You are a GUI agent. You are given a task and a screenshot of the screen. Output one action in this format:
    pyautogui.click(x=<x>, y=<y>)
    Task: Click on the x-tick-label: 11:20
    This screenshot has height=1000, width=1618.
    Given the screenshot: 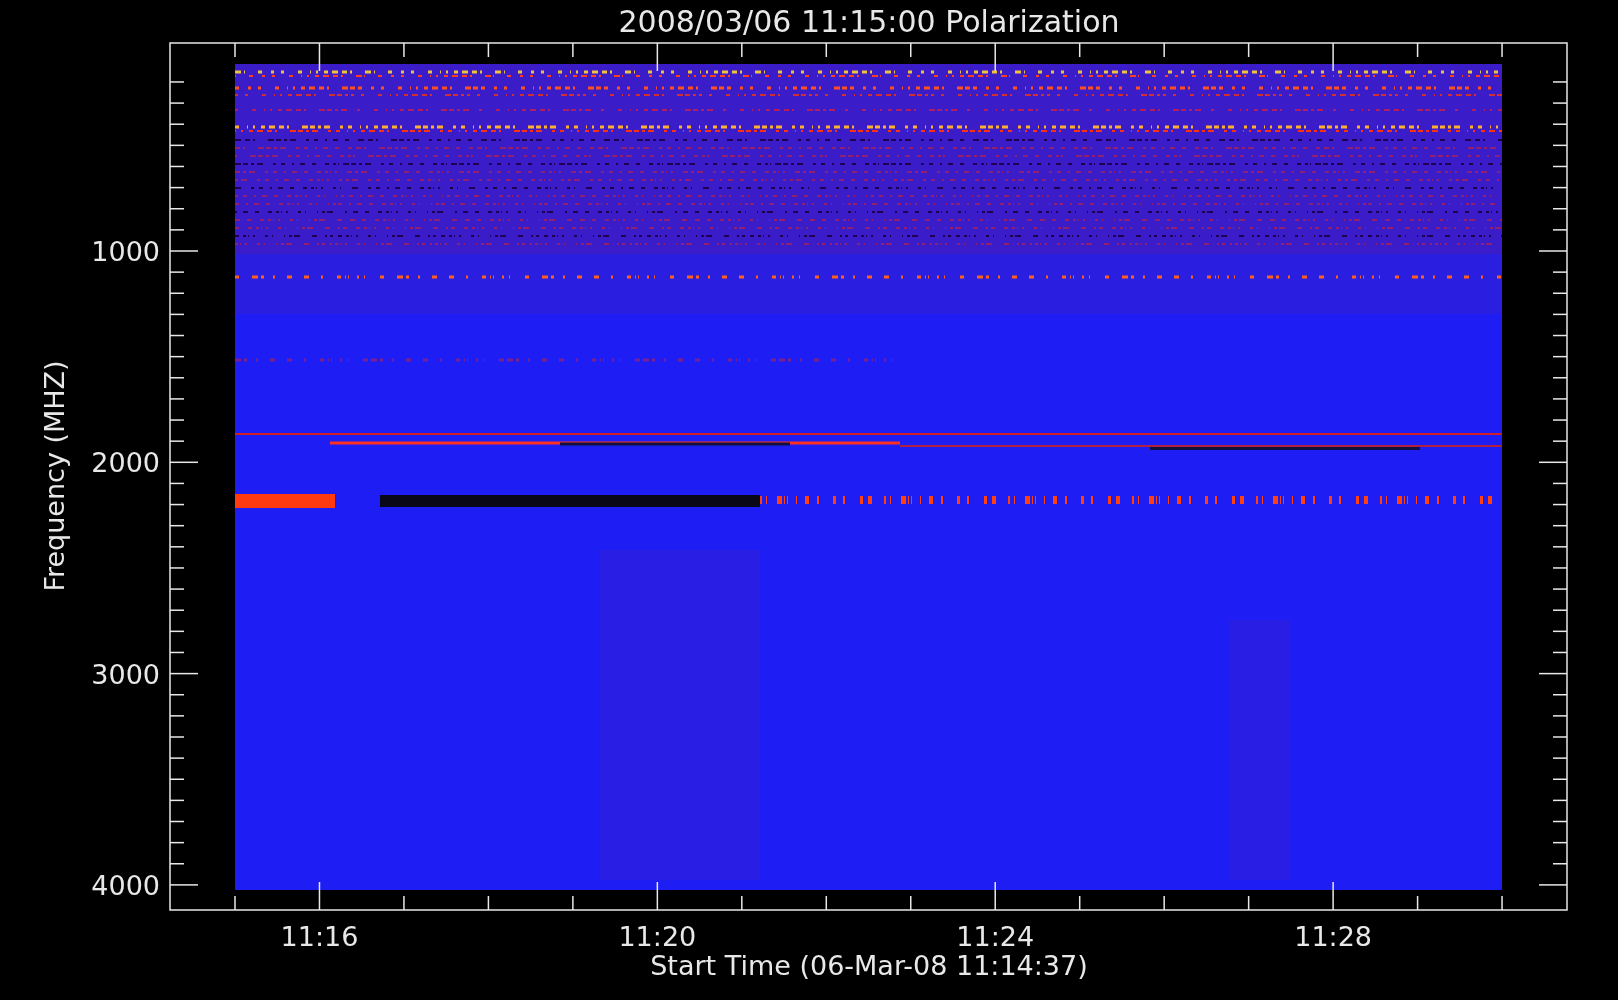 What is the action you would take?
    pyautogui.click(x=657, y=936)
    